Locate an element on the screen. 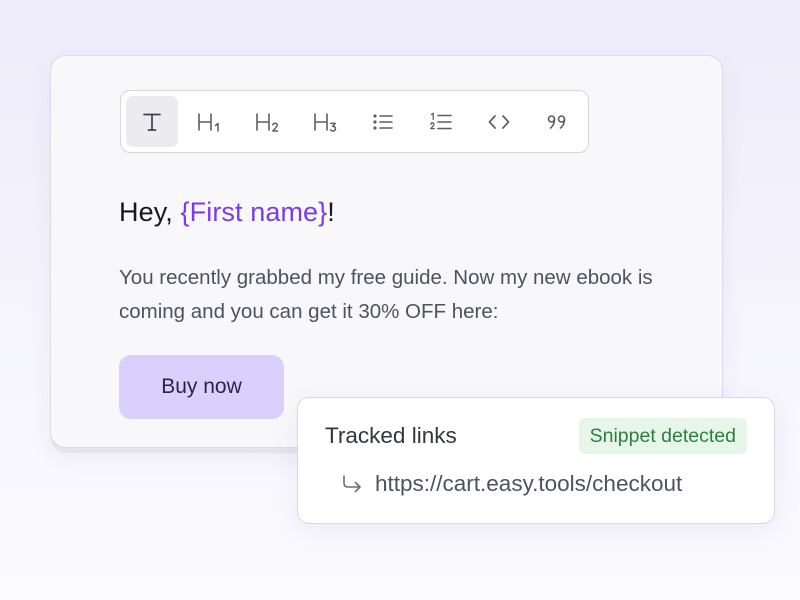 This screenshot has width=800, height=600. heading-1-icon is located at coordinates (210, 122).